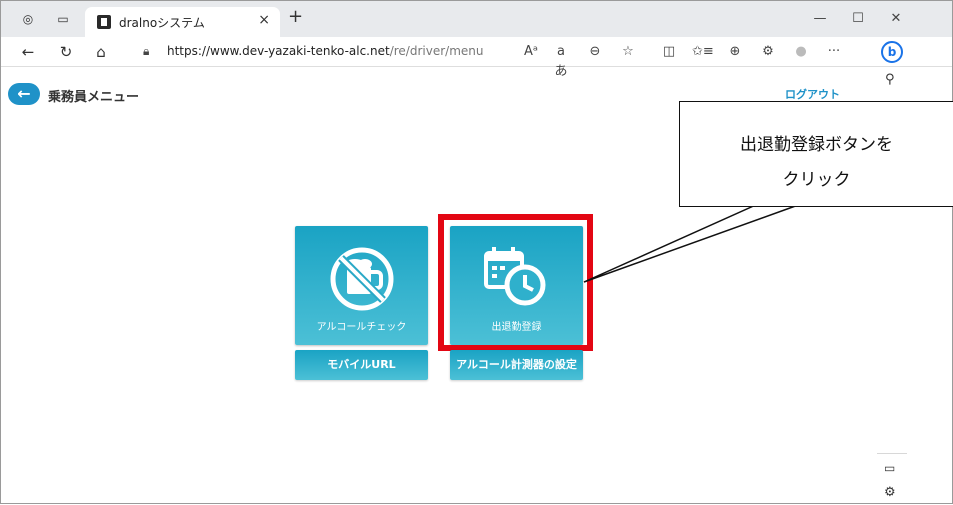  I want to click on callout-box: 出退勤登録ボタンを クリック, so click(816, 154).